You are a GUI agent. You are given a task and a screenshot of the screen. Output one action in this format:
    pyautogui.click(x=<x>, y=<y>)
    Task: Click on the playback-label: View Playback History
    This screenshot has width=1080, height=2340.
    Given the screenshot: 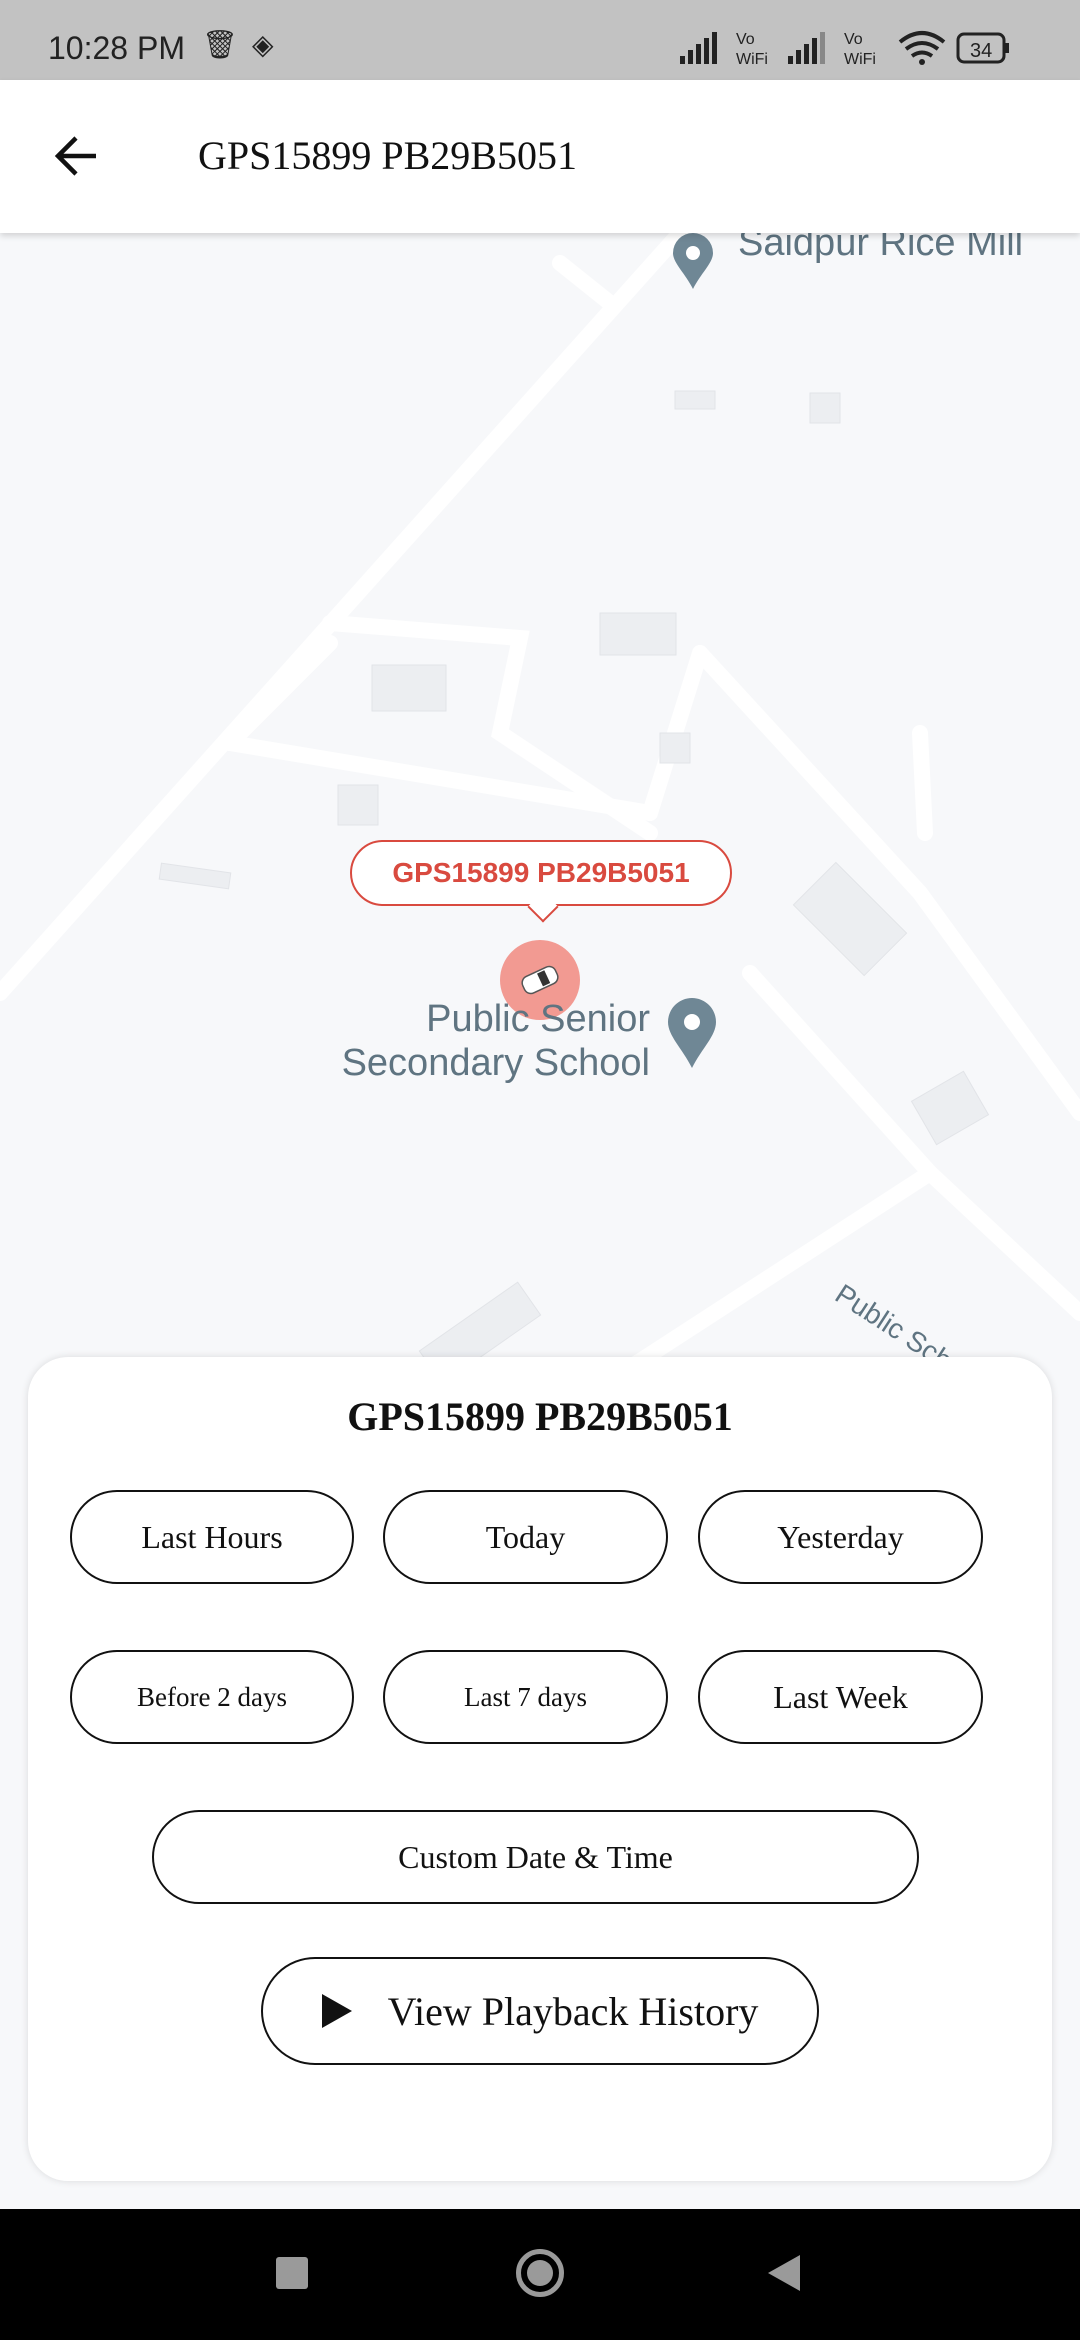 What is the action you would take?
    pyautogui.click(x=573, y=2011)
    